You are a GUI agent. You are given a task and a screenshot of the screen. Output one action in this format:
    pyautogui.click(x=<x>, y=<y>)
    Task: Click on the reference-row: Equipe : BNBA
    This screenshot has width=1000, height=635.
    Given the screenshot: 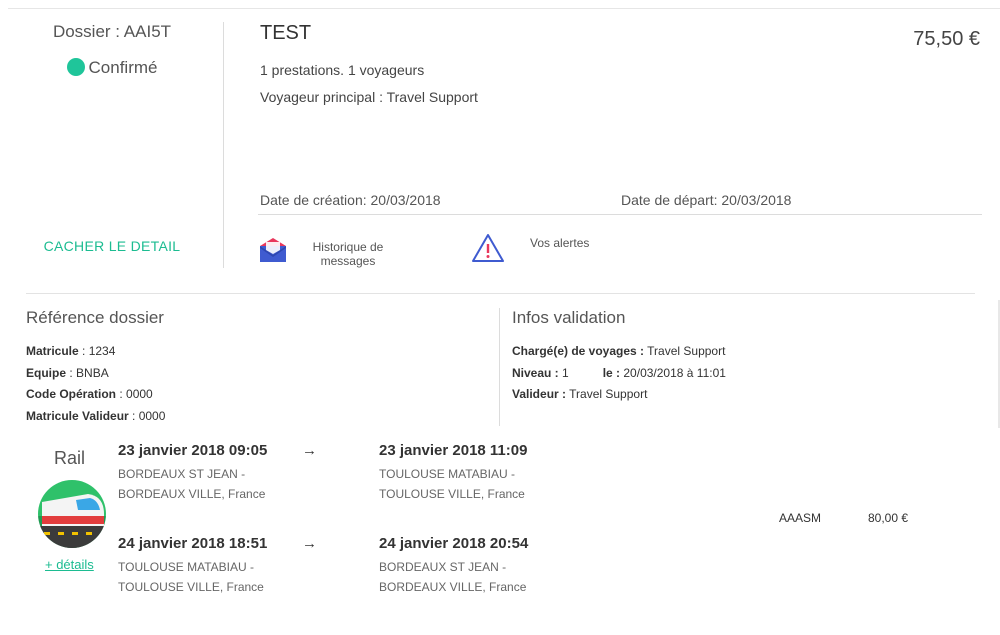 What is the action you would take?
    pyautogui.click(x=95, y=374)
    